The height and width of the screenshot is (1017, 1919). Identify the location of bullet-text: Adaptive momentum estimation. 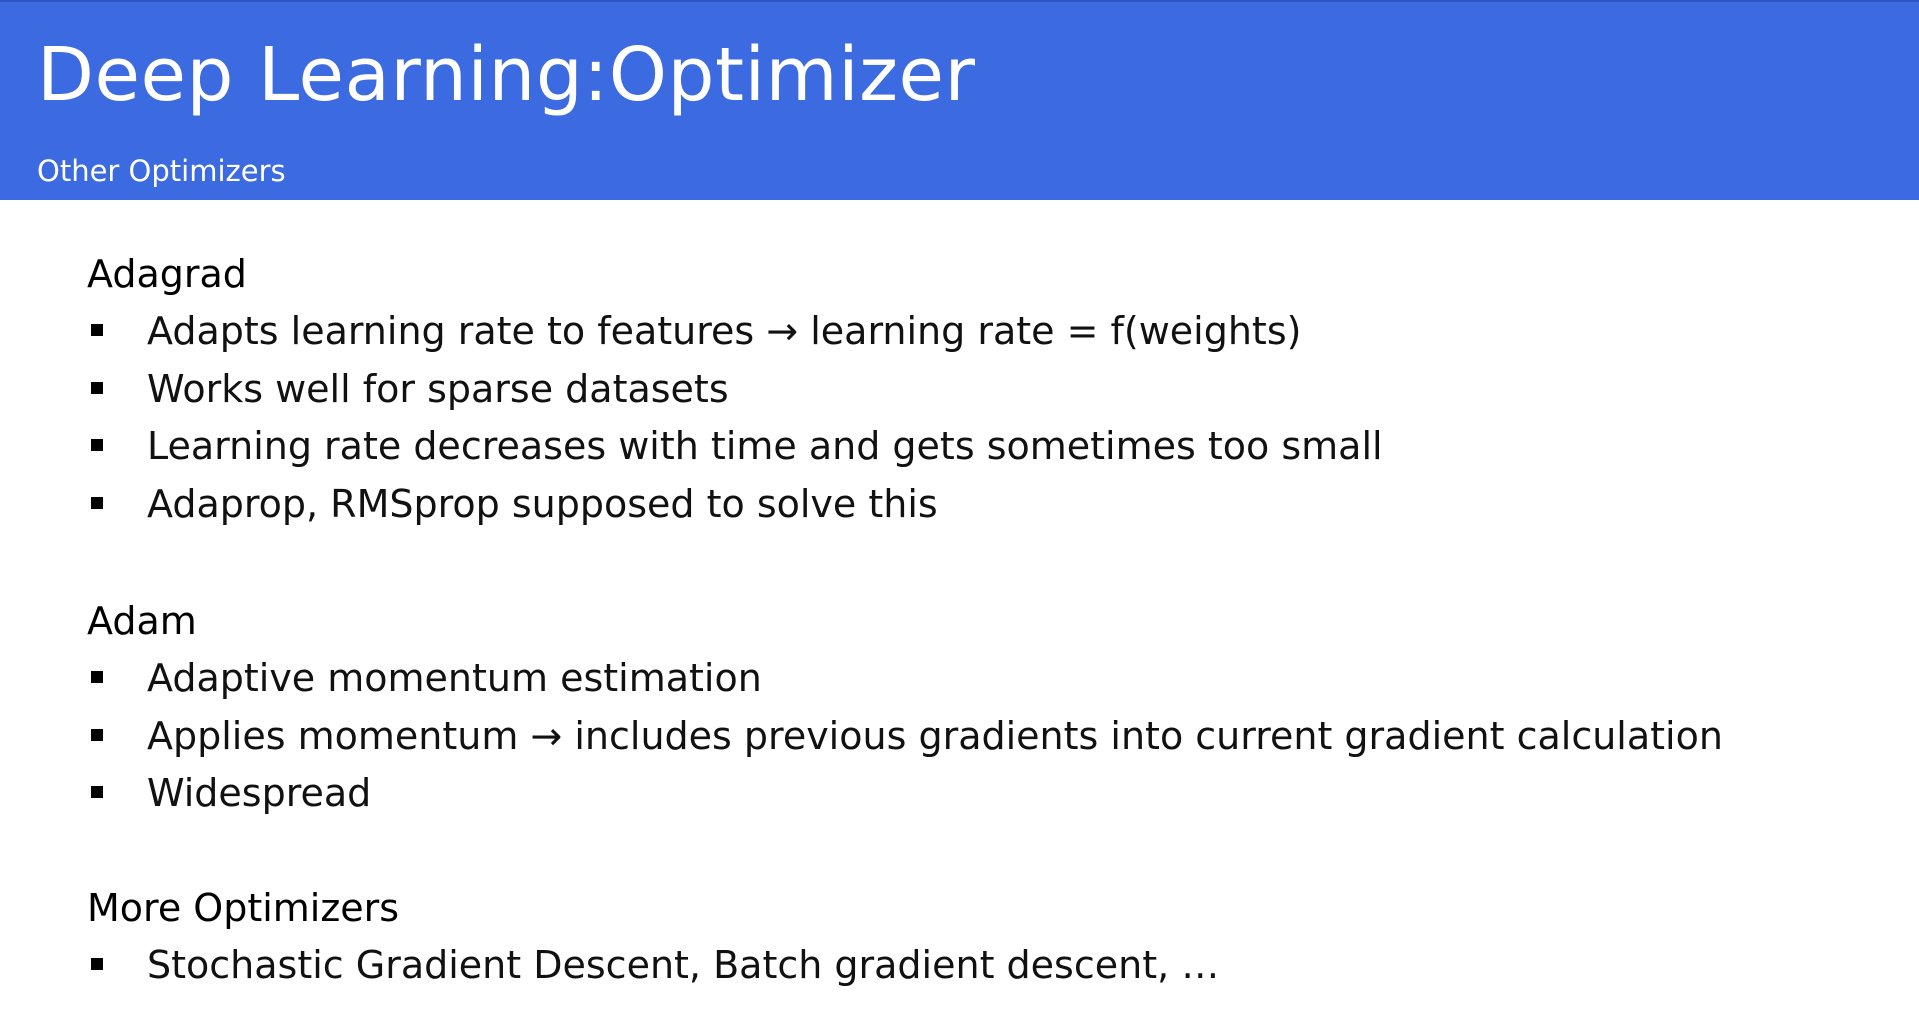
(454, 678).